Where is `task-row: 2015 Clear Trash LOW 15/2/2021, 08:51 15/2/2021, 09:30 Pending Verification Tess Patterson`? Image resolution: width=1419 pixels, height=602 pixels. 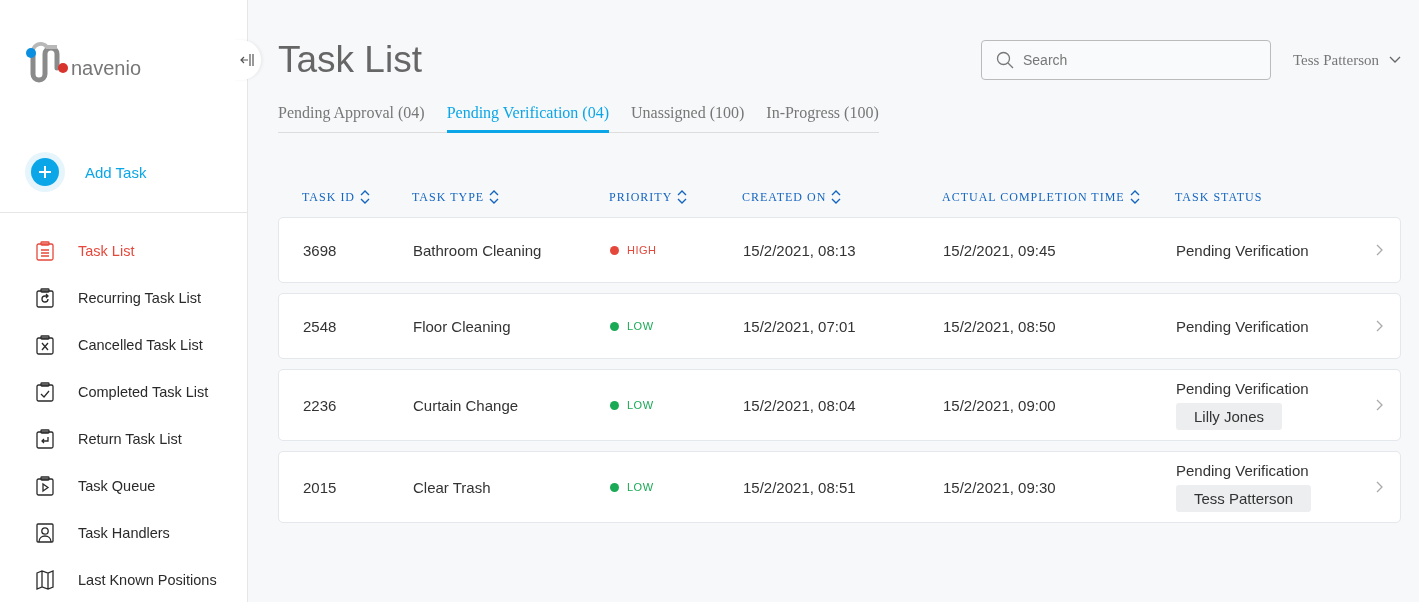
task-row: 2015 Clear Trash LOW 15/2/2021, 08:51 15/2/2021, 09:30 Pending Verification Tess Patterson is located at coordinates (839, 487).